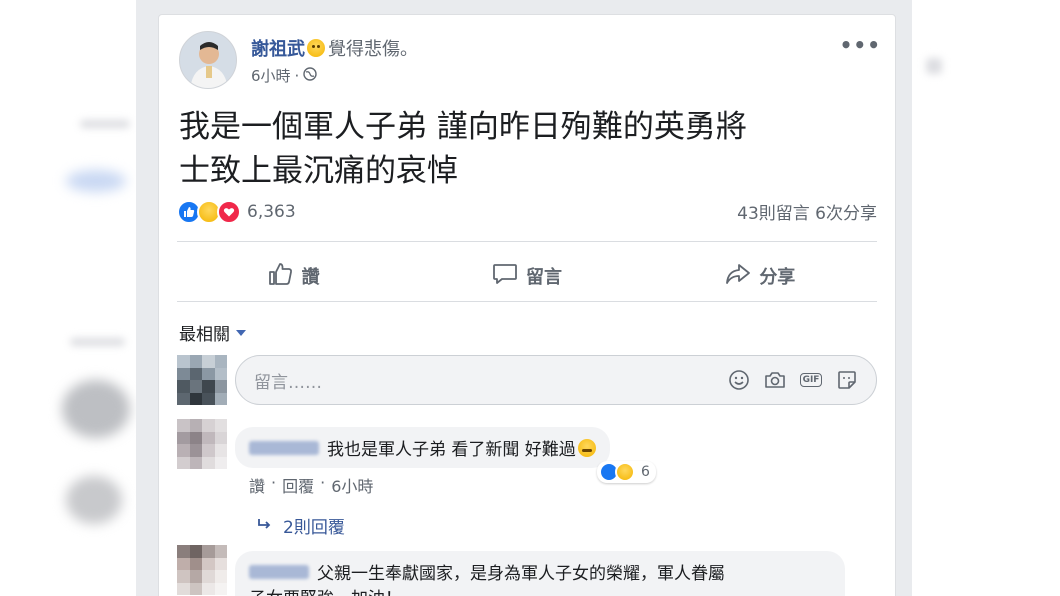 This screenshot has height=596, width=1060. What do you see at coordinates (318, 171) in the screenshot?
I see `post-text-line: 士致上最沉痛的哀悼` at bounding box center [318, 171].